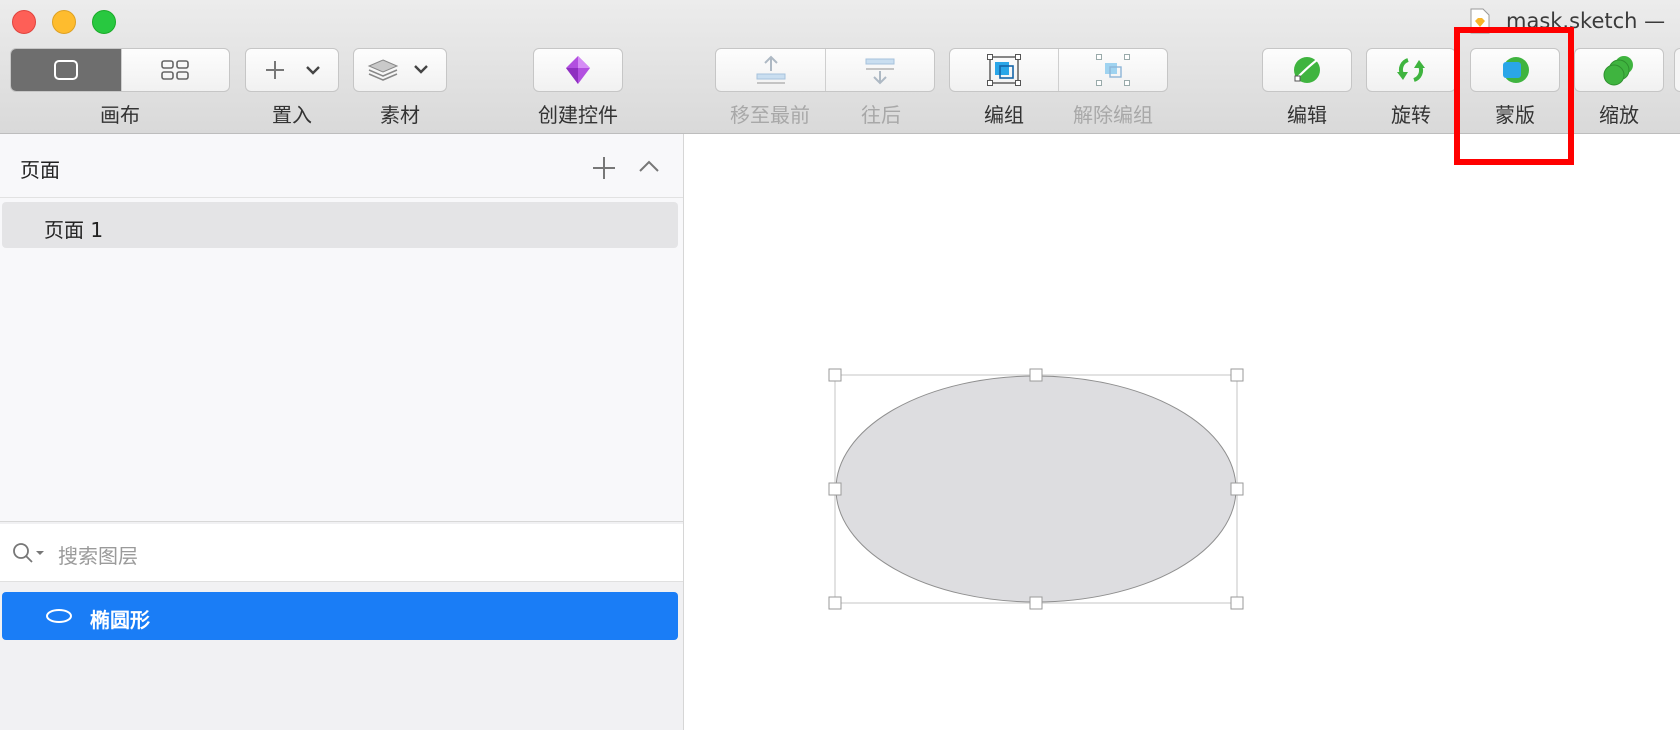  I want to click on insert-button, so click(292, 70).